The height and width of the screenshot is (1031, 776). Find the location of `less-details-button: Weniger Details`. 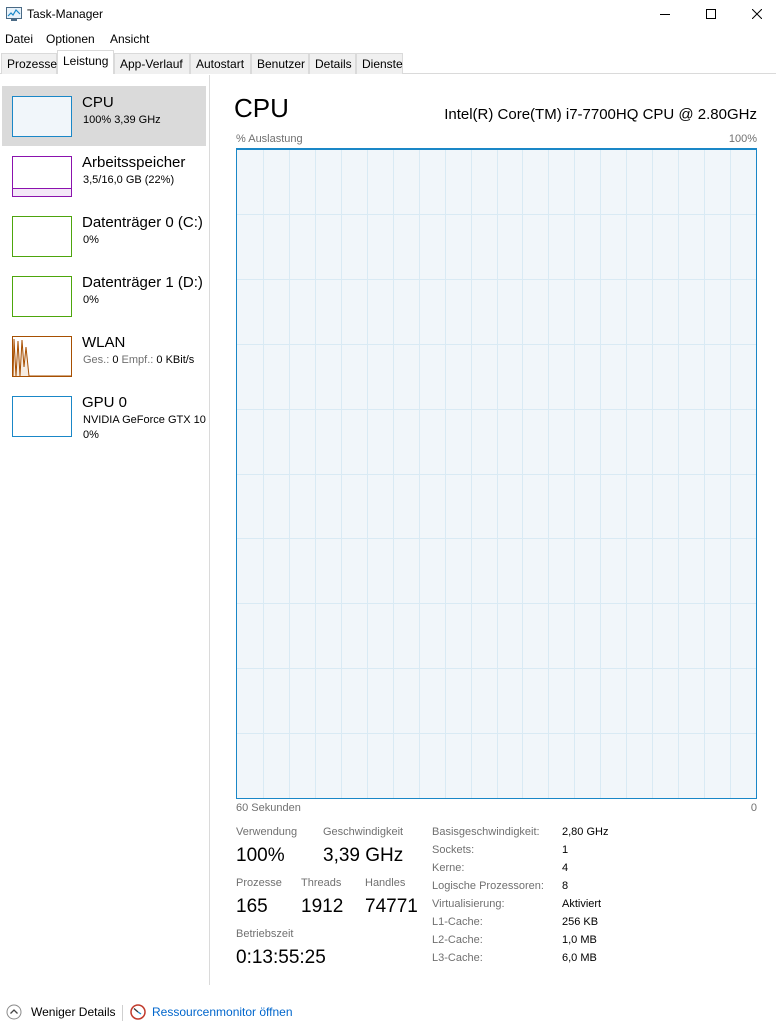

less-details-button: Weniger Details is located at coordinates (60, 1012).